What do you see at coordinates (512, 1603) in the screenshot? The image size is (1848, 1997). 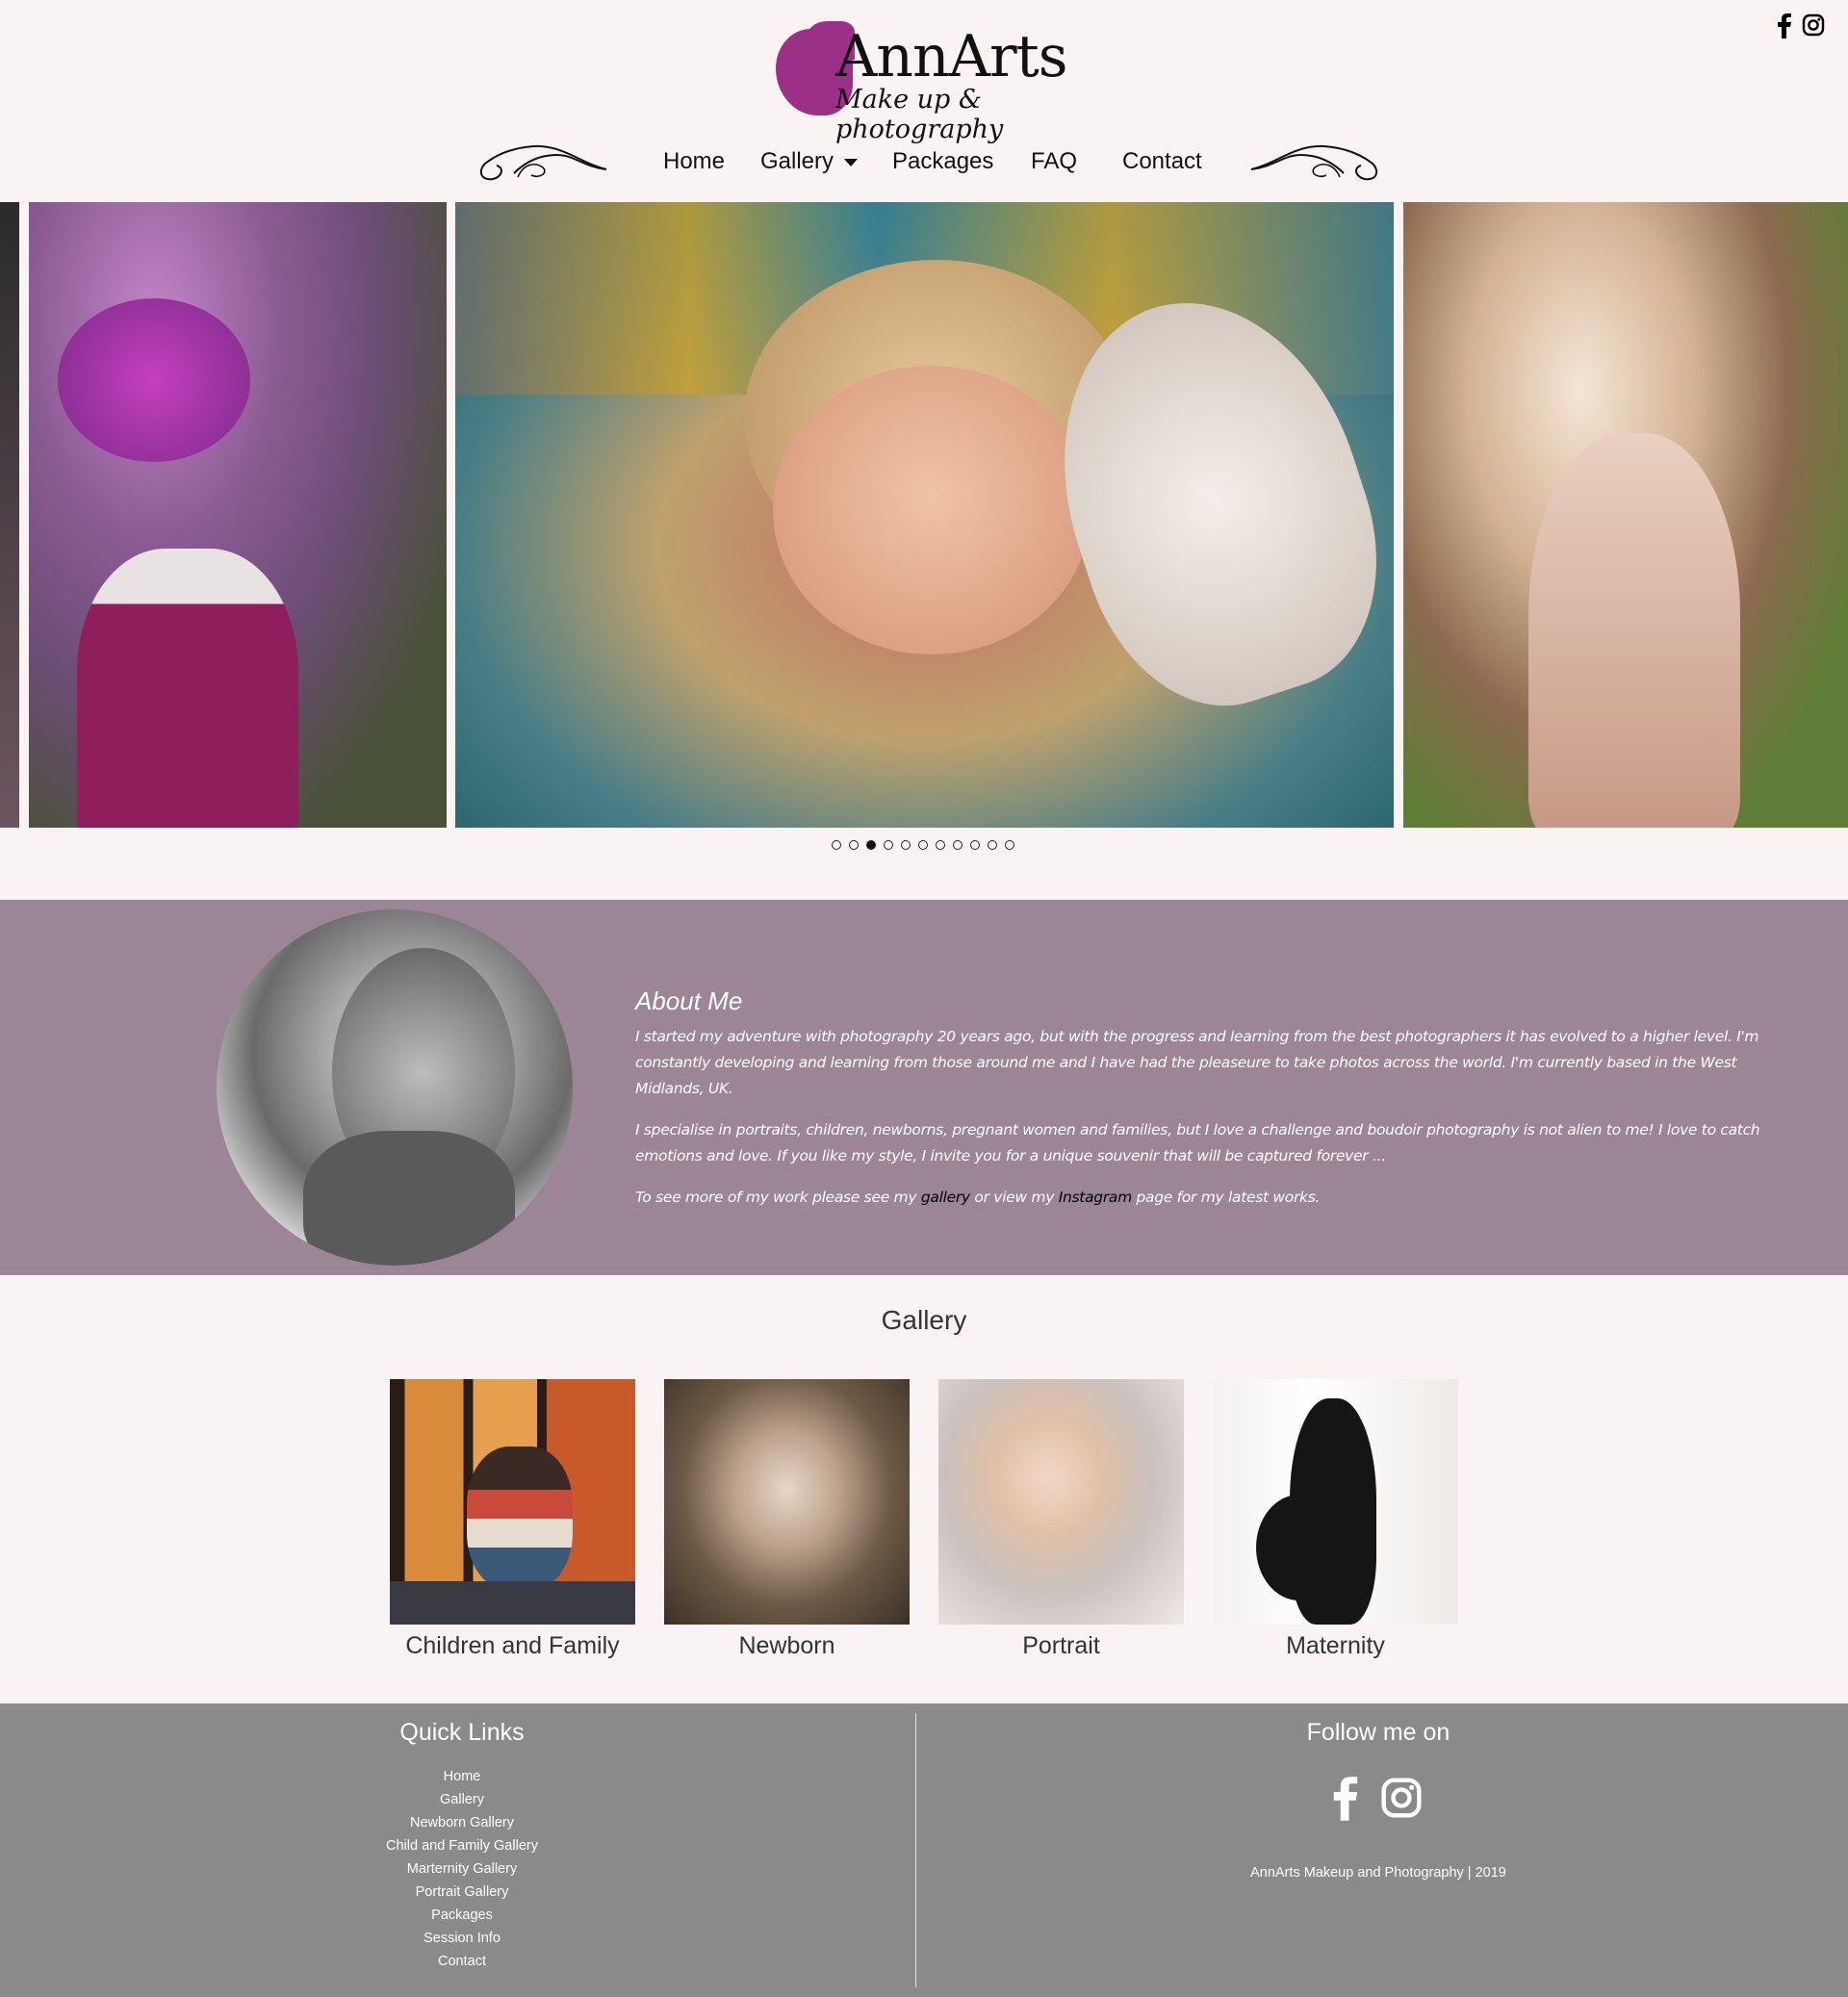 I see `sill-shape` at bounding box center [512, 1603].